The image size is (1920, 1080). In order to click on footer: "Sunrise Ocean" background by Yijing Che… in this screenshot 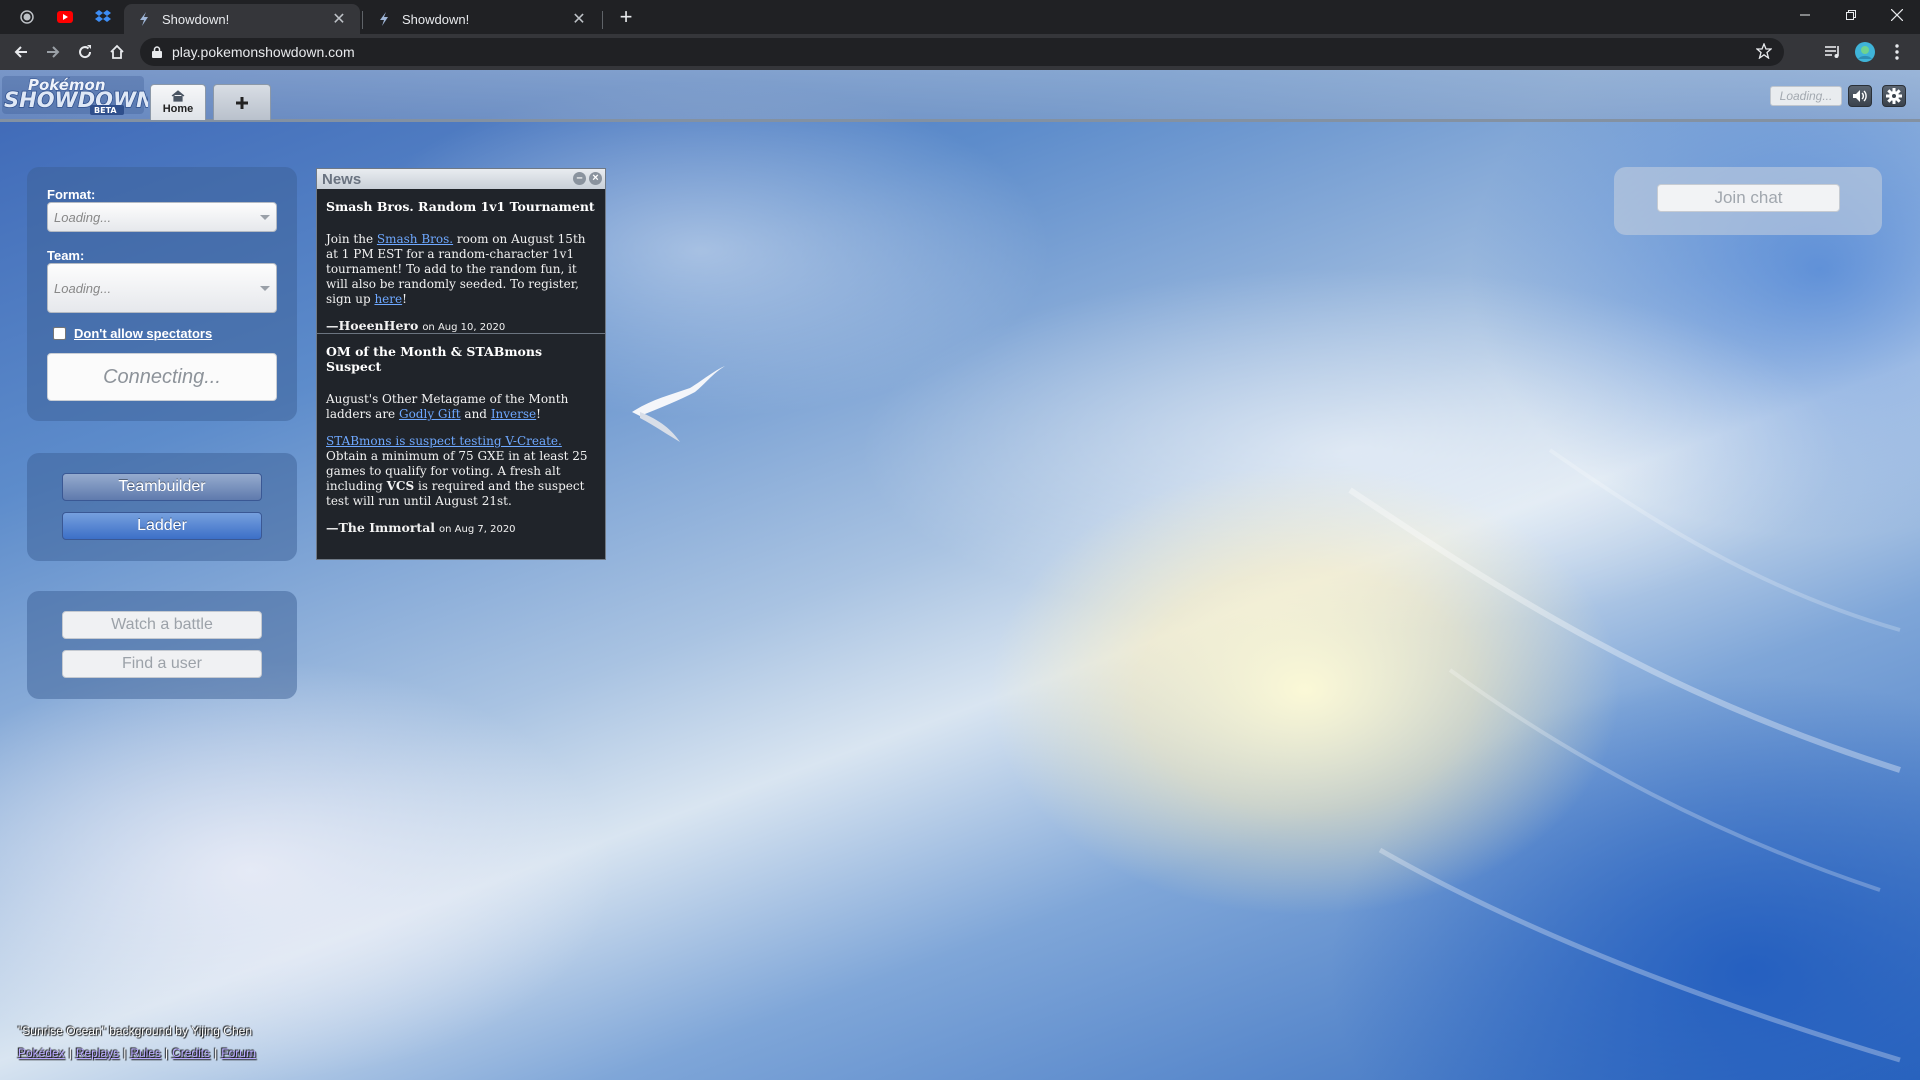, I will do `click(137, 1042)`.